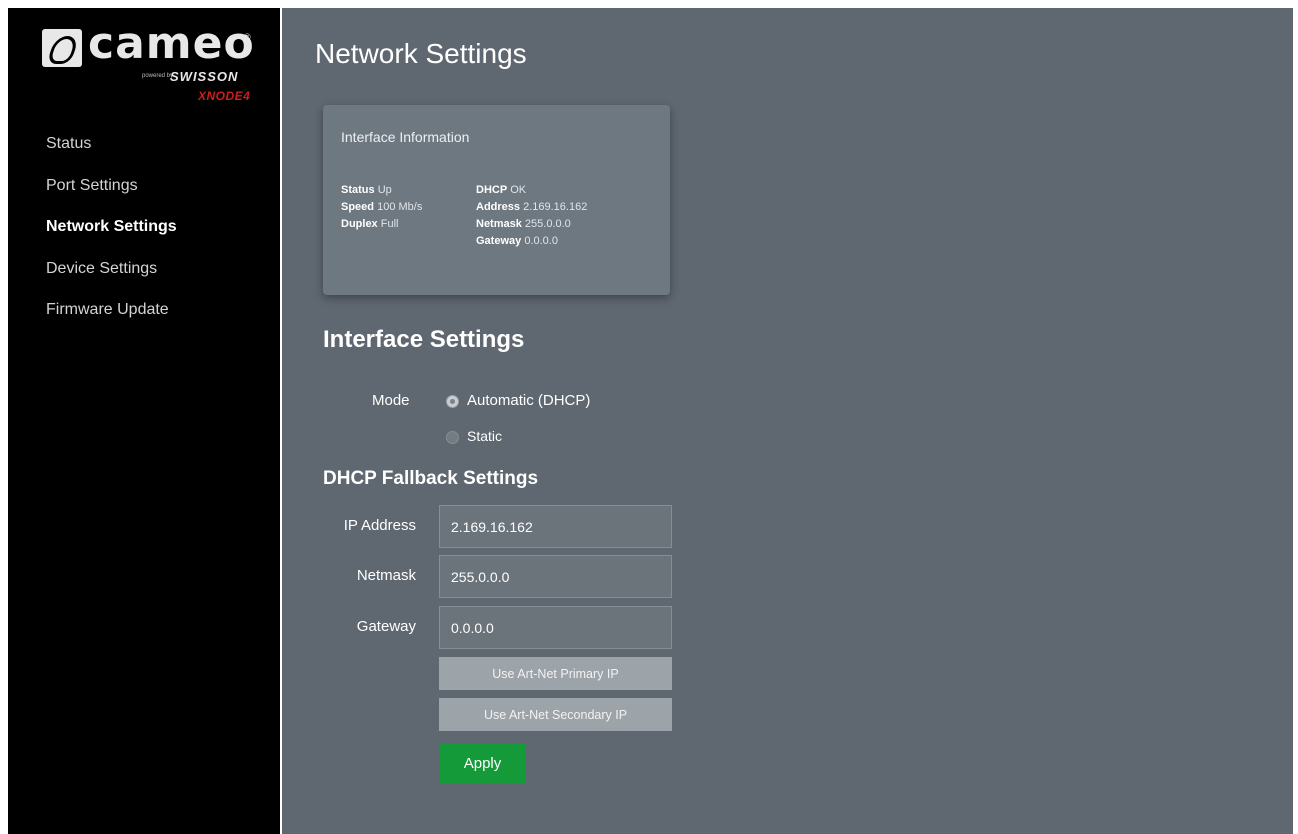 The width and height of the screenshot is (1298, 834). I want to click on info-dhcp-value: OK, so click(518, 190).